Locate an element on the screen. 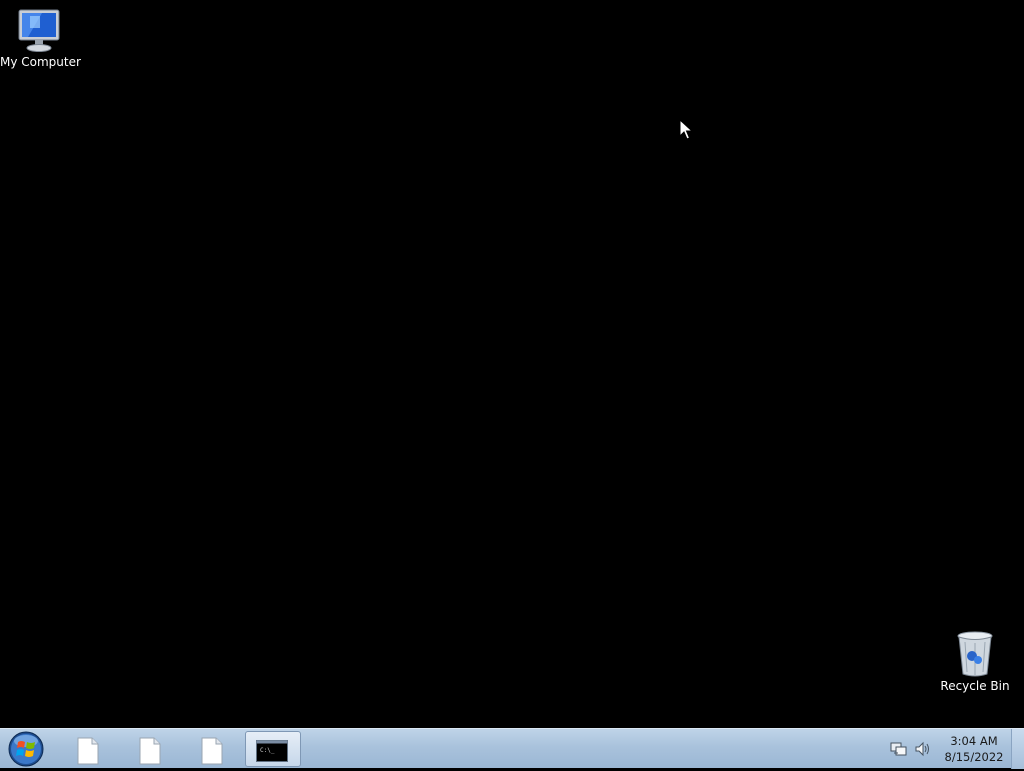 This screenshot has height=771, width=1024. my-computer-label: My Computer is located at coordinates (40, 62).